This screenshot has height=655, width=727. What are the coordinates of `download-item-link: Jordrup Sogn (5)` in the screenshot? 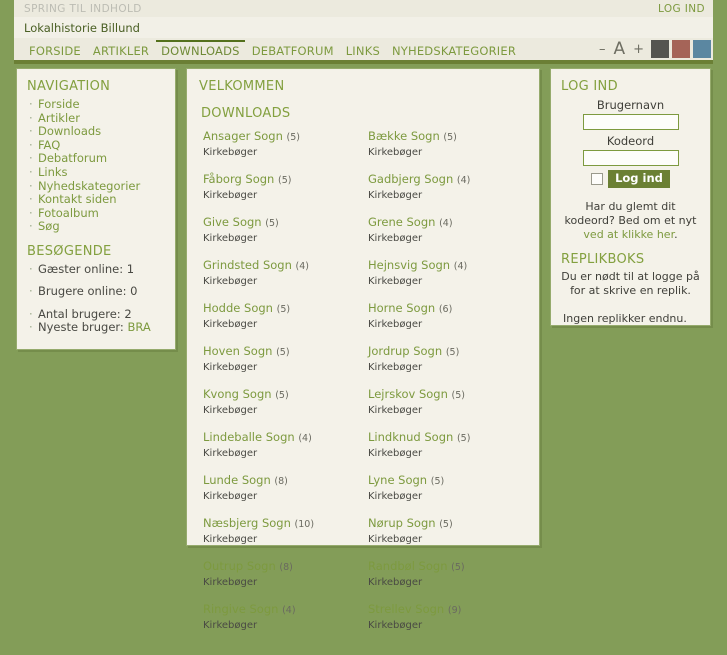 It's located at (447, 352).